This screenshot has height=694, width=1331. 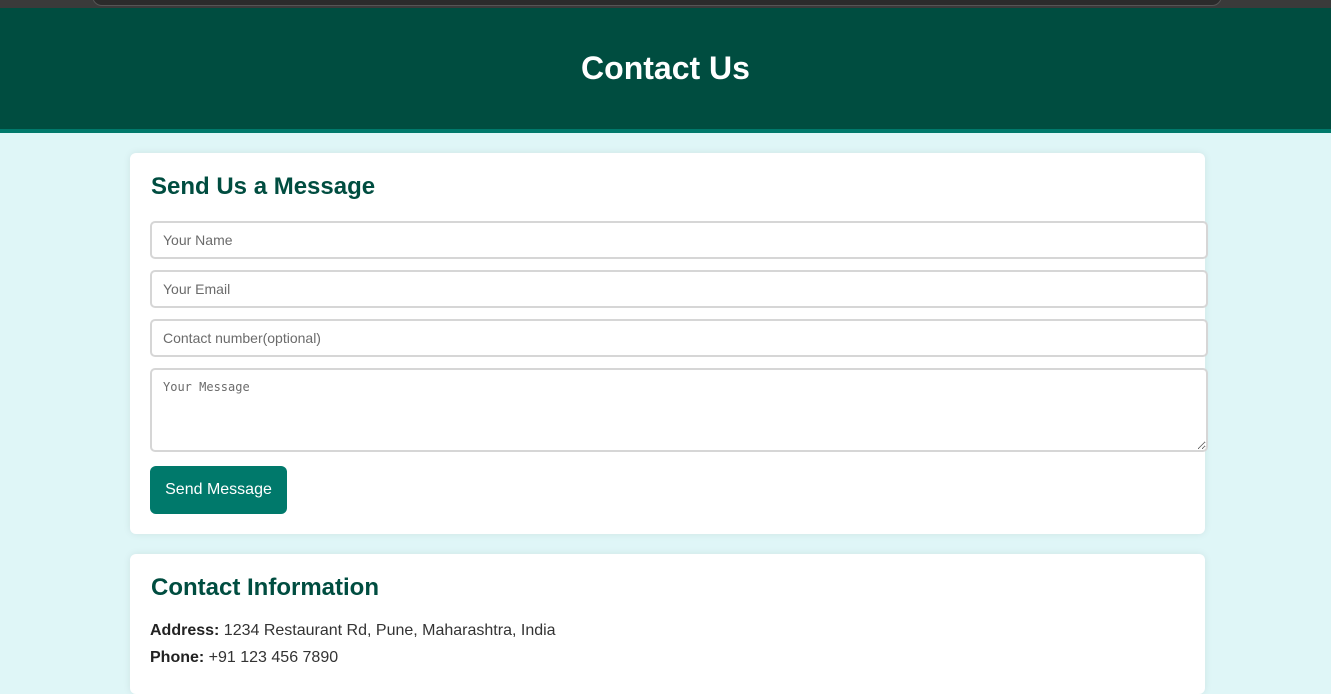 I want to click on message-textarea, so click(x=679, y=410).